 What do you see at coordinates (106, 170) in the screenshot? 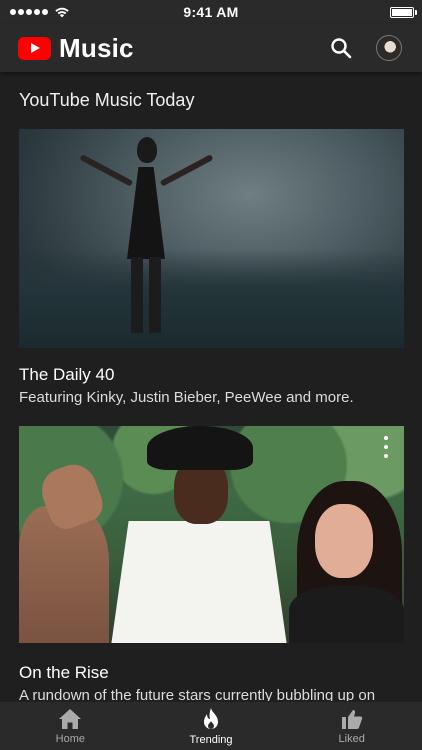
I see `singer-arm-left` at bounding box center [106, 170].